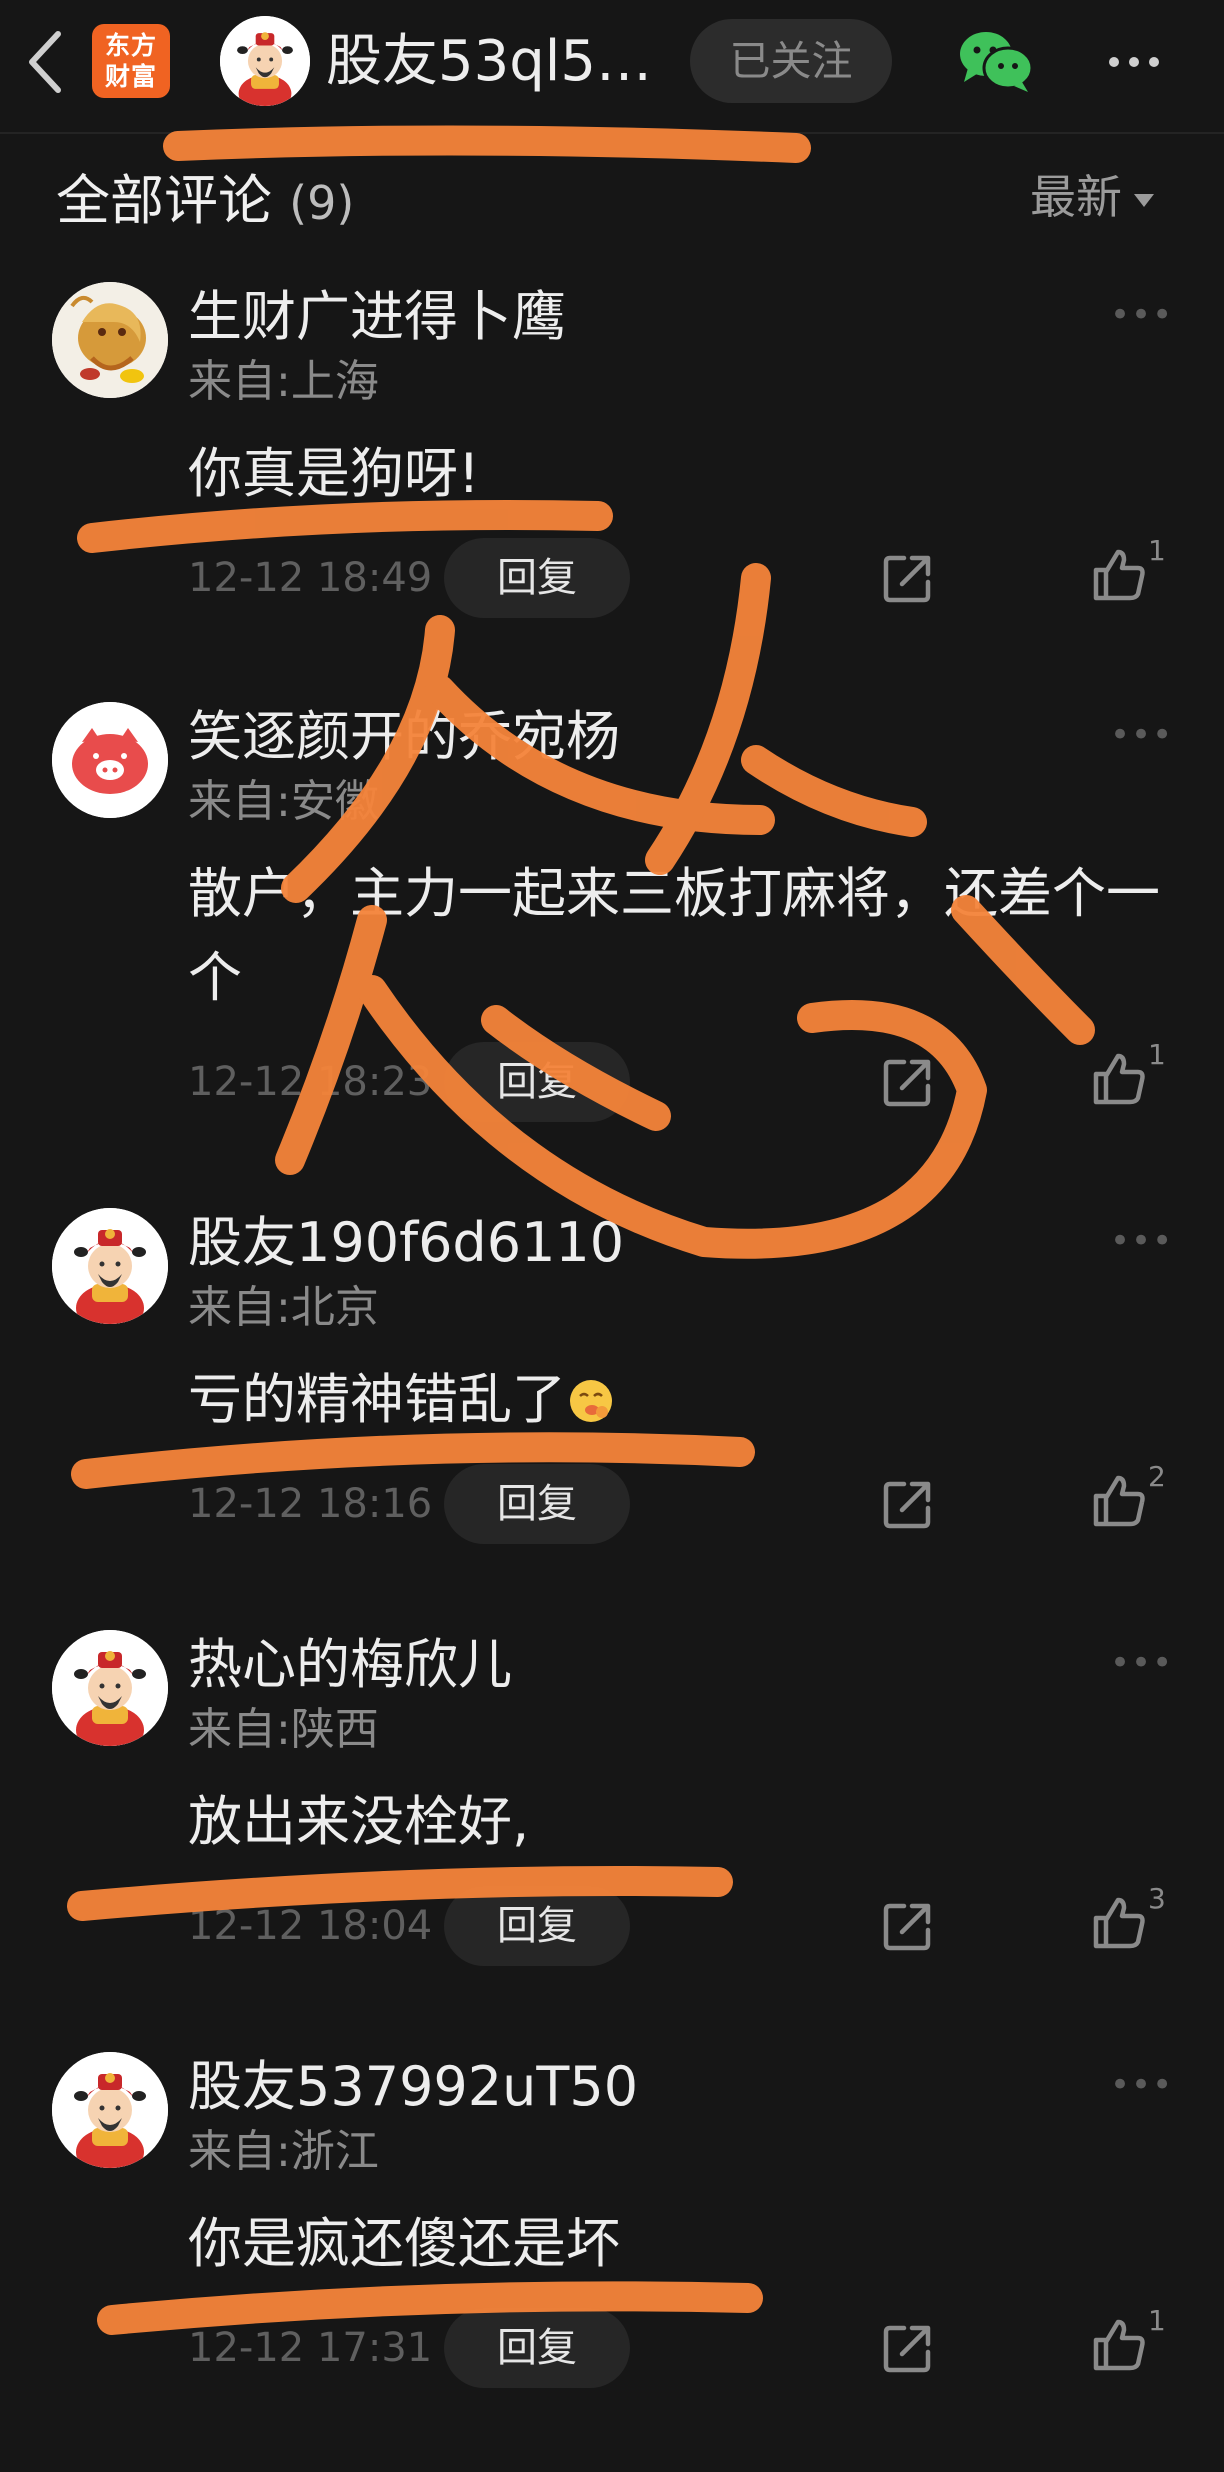  What do you see at coordinates (406, 1243) in the screenshot?
I see `commenter-name: 股友190f6d6110` at bounding box center [406, 1243].